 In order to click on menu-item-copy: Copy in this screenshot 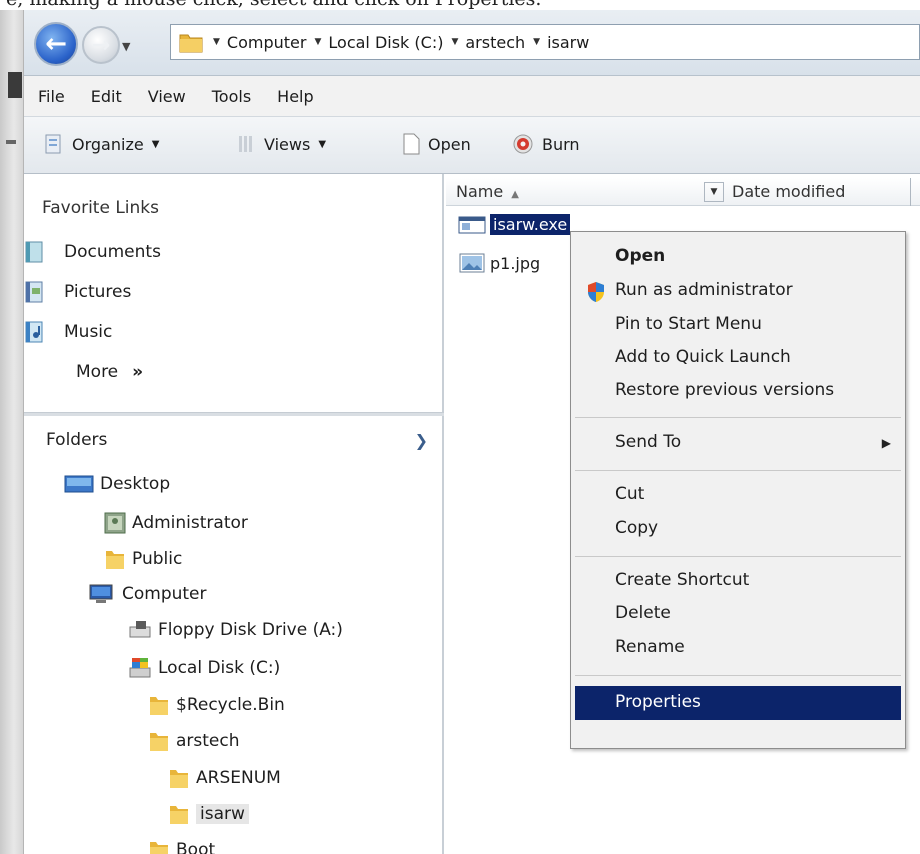, I will do `click(636, 528)`.